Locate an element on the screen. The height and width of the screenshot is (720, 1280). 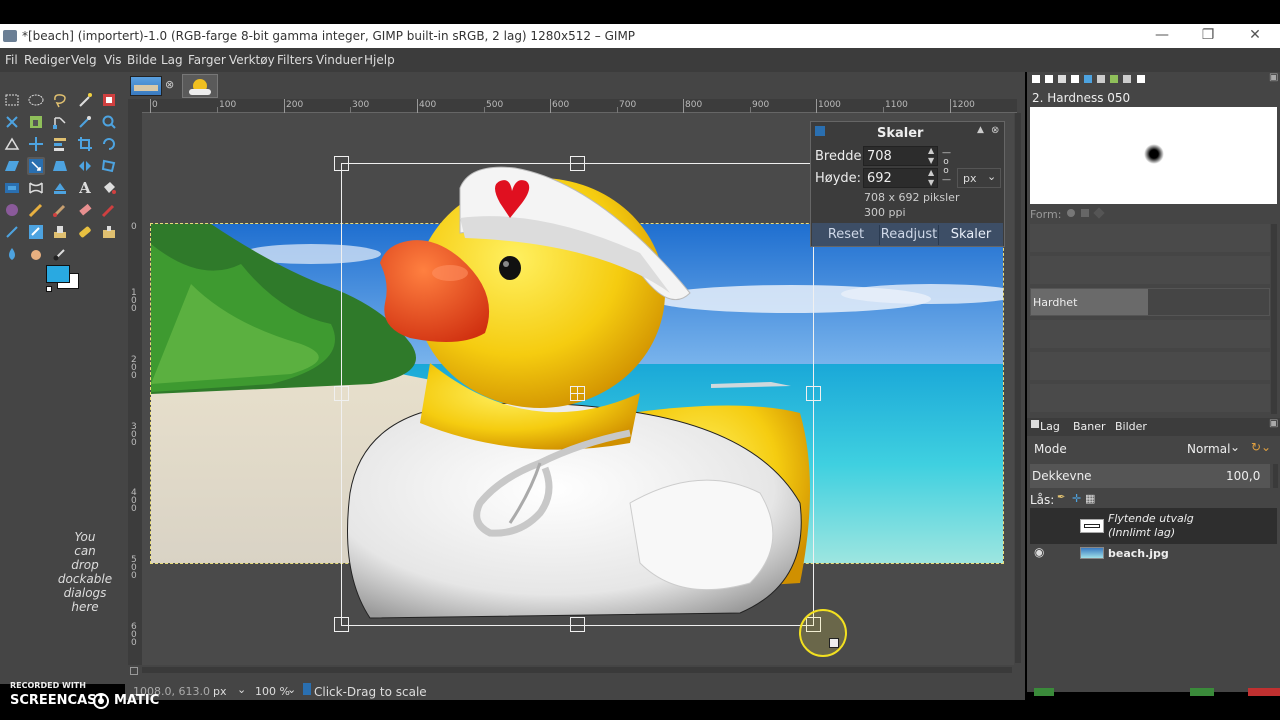
tab-baner: Baner is located at coordinates (1089, 426).